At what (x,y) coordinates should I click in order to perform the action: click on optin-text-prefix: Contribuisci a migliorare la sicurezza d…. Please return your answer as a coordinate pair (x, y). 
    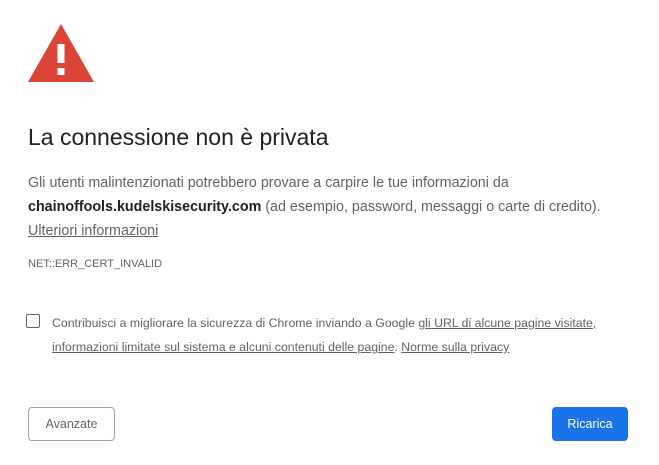
    Looking at the image, I should click on (235, 323).